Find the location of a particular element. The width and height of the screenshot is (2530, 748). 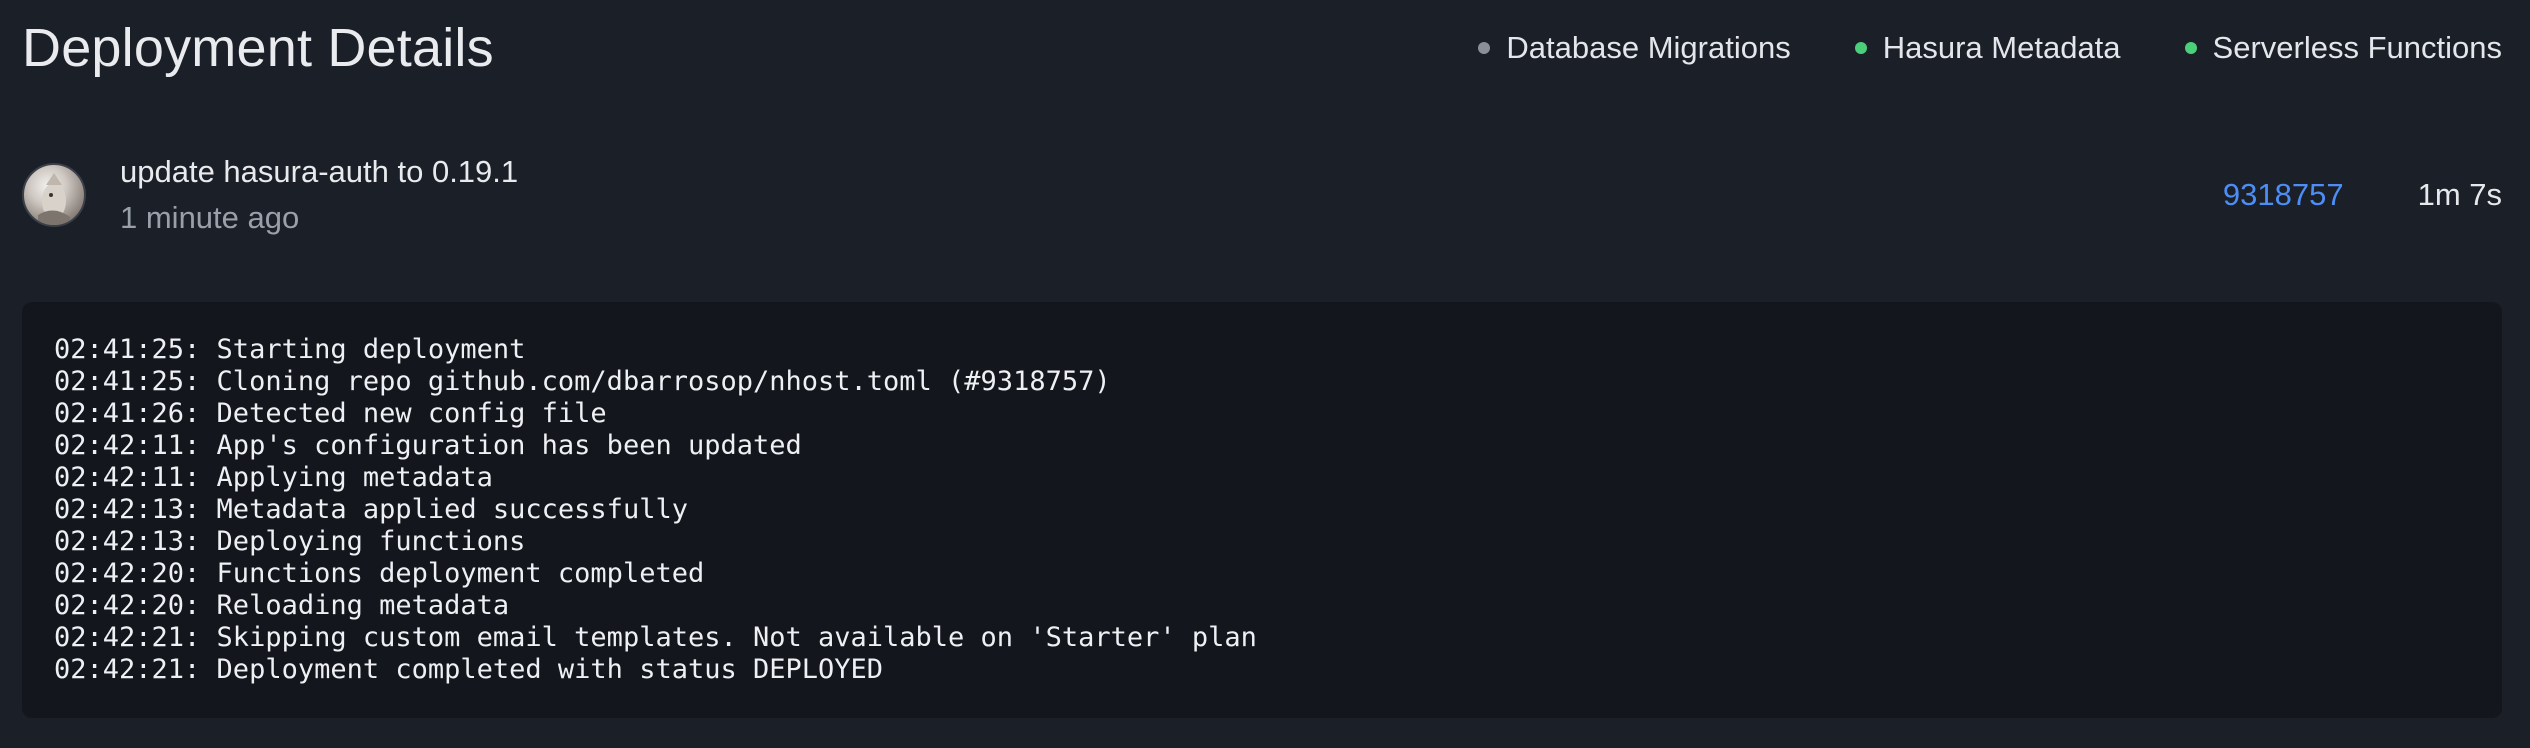

commit-time: 1 minute ago is located at coordinates (210, 217).